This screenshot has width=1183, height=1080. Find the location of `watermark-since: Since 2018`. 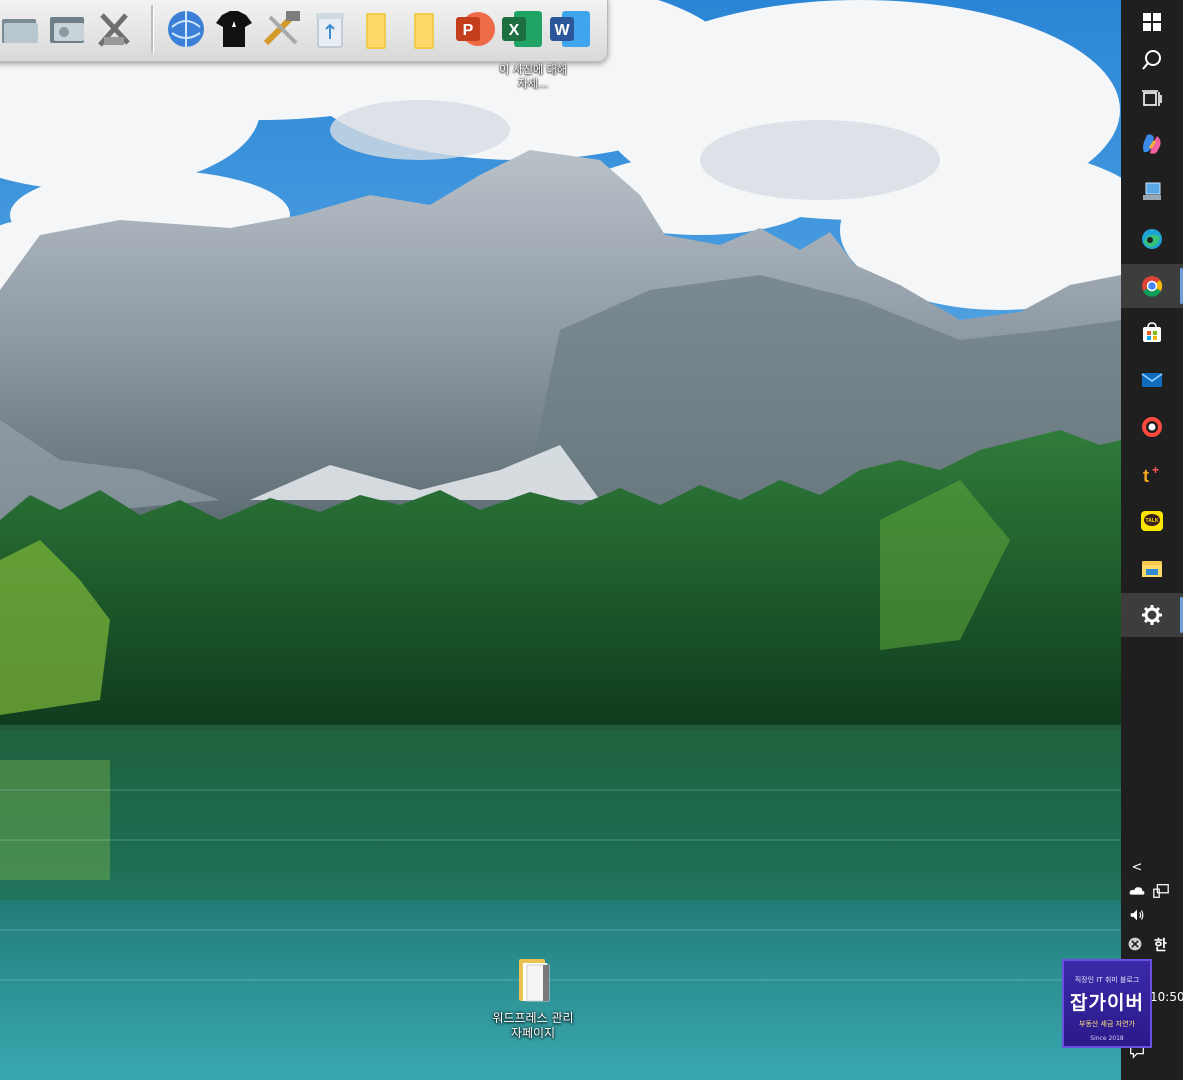

watermark-since: Since 2018 is located at coordinates (1107, 1038).